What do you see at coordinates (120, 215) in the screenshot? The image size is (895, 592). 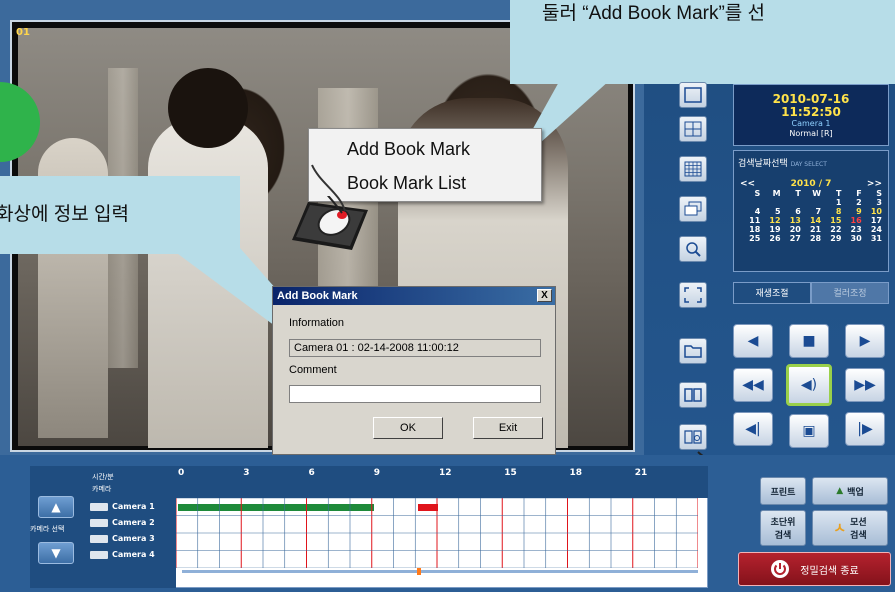 I see `callout-left: 화상에 정보 입력` at bounding box center [120, 215].